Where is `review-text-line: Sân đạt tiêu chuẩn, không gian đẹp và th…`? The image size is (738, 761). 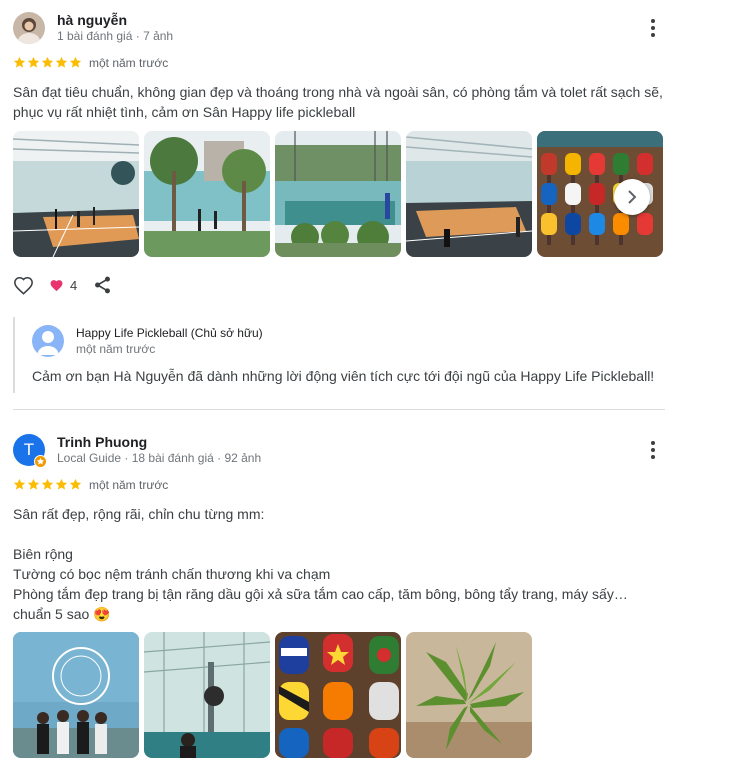 review-text-line: Sân đạt tiêu chuẩn, không gian đẹp và th… is located at coordinates (338, 92).